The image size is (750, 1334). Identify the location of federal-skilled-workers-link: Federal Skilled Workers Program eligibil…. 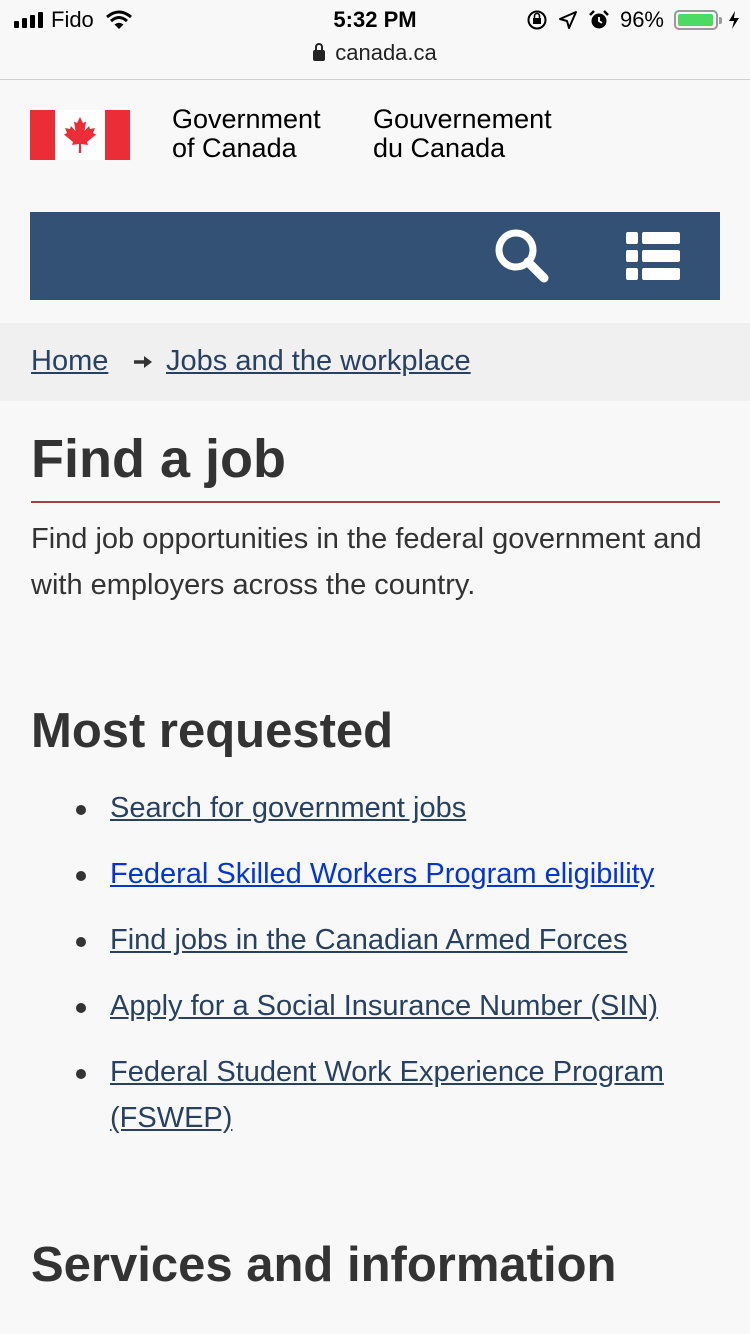
(382, 874).